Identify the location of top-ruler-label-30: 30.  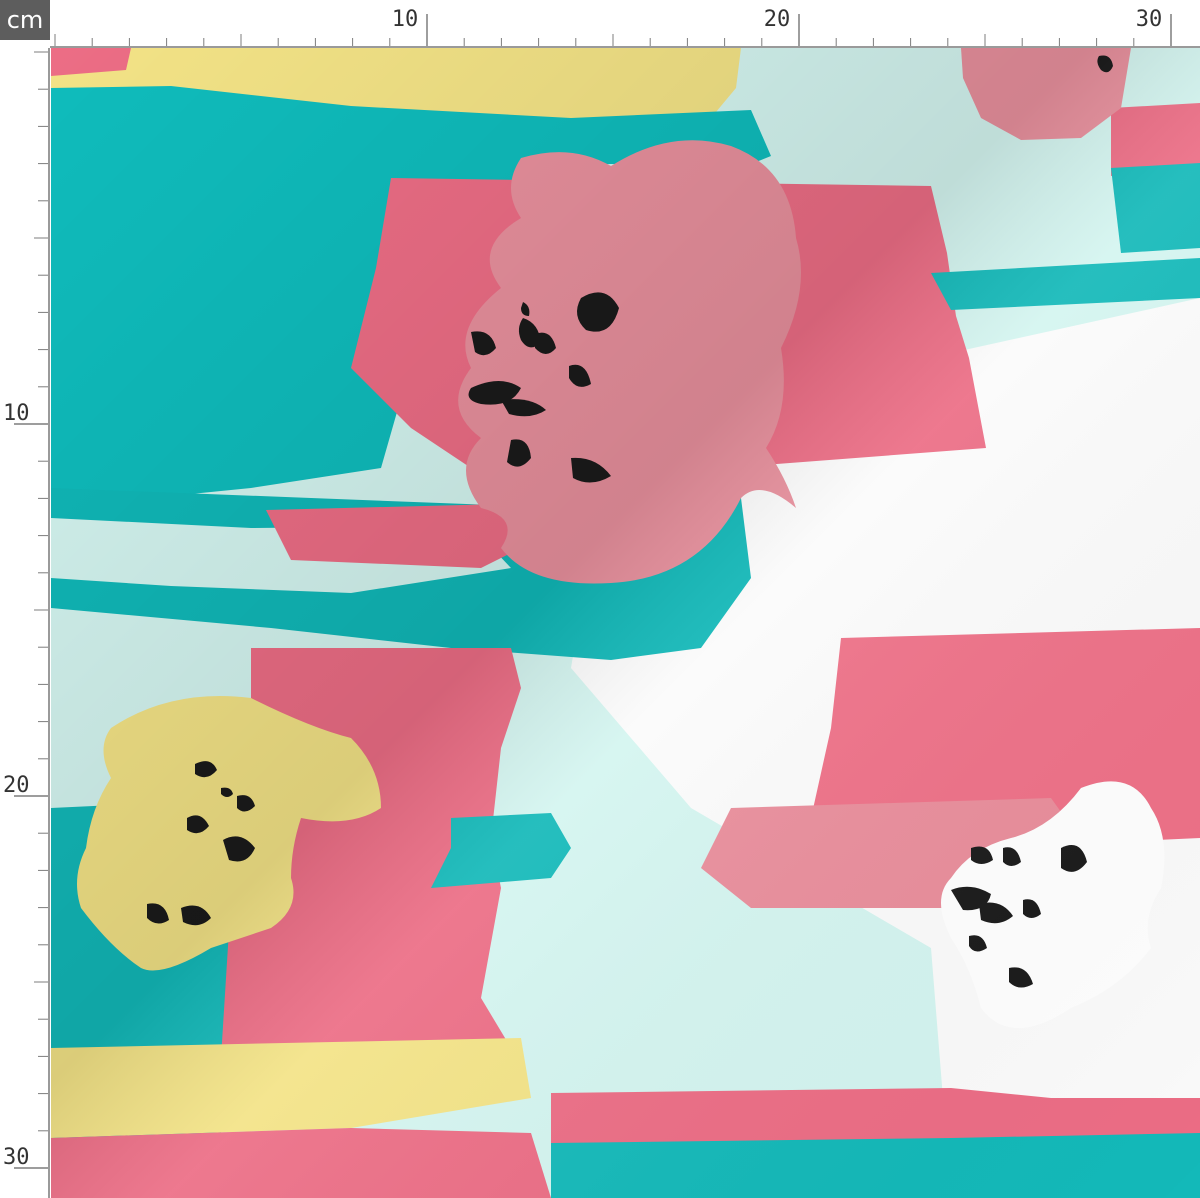
(1149, 19).